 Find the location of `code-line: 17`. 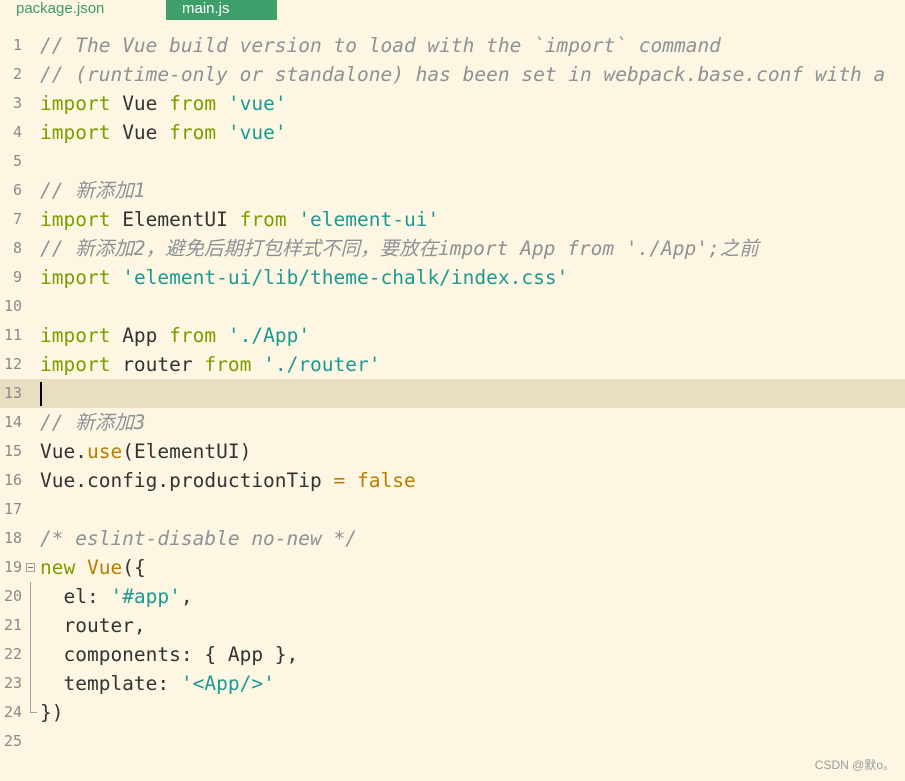

code-line: 17 is located at coordinates (452, 509).